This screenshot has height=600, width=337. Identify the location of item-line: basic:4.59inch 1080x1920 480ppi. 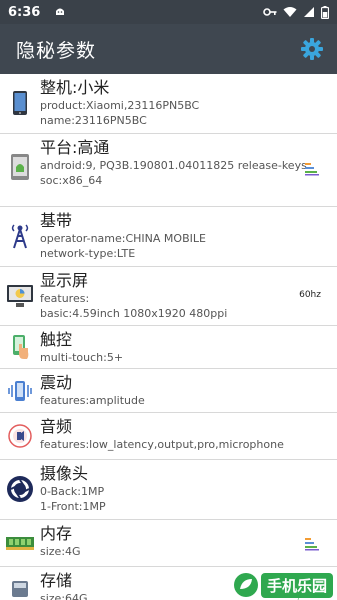
(134, 313).